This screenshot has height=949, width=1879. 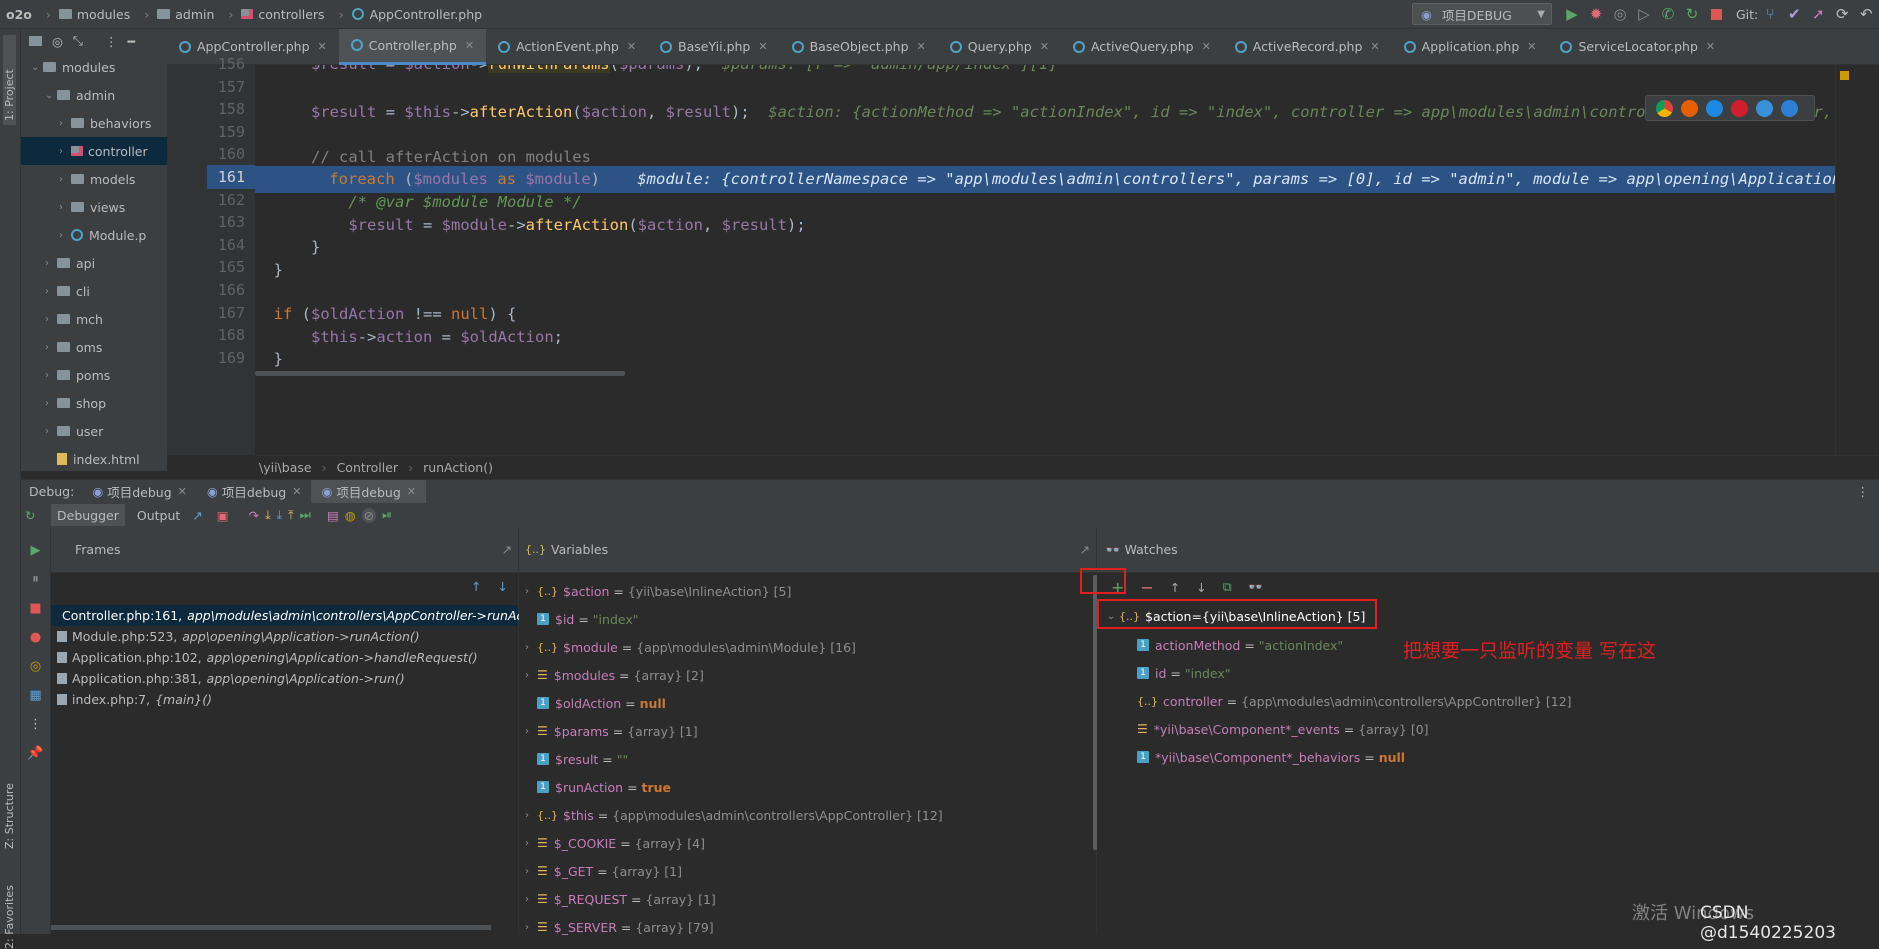 What do you see at coordinates (94, 347) in the screenshot?
I see `project-tree-item: › oms` at bounding box center [94, 347].